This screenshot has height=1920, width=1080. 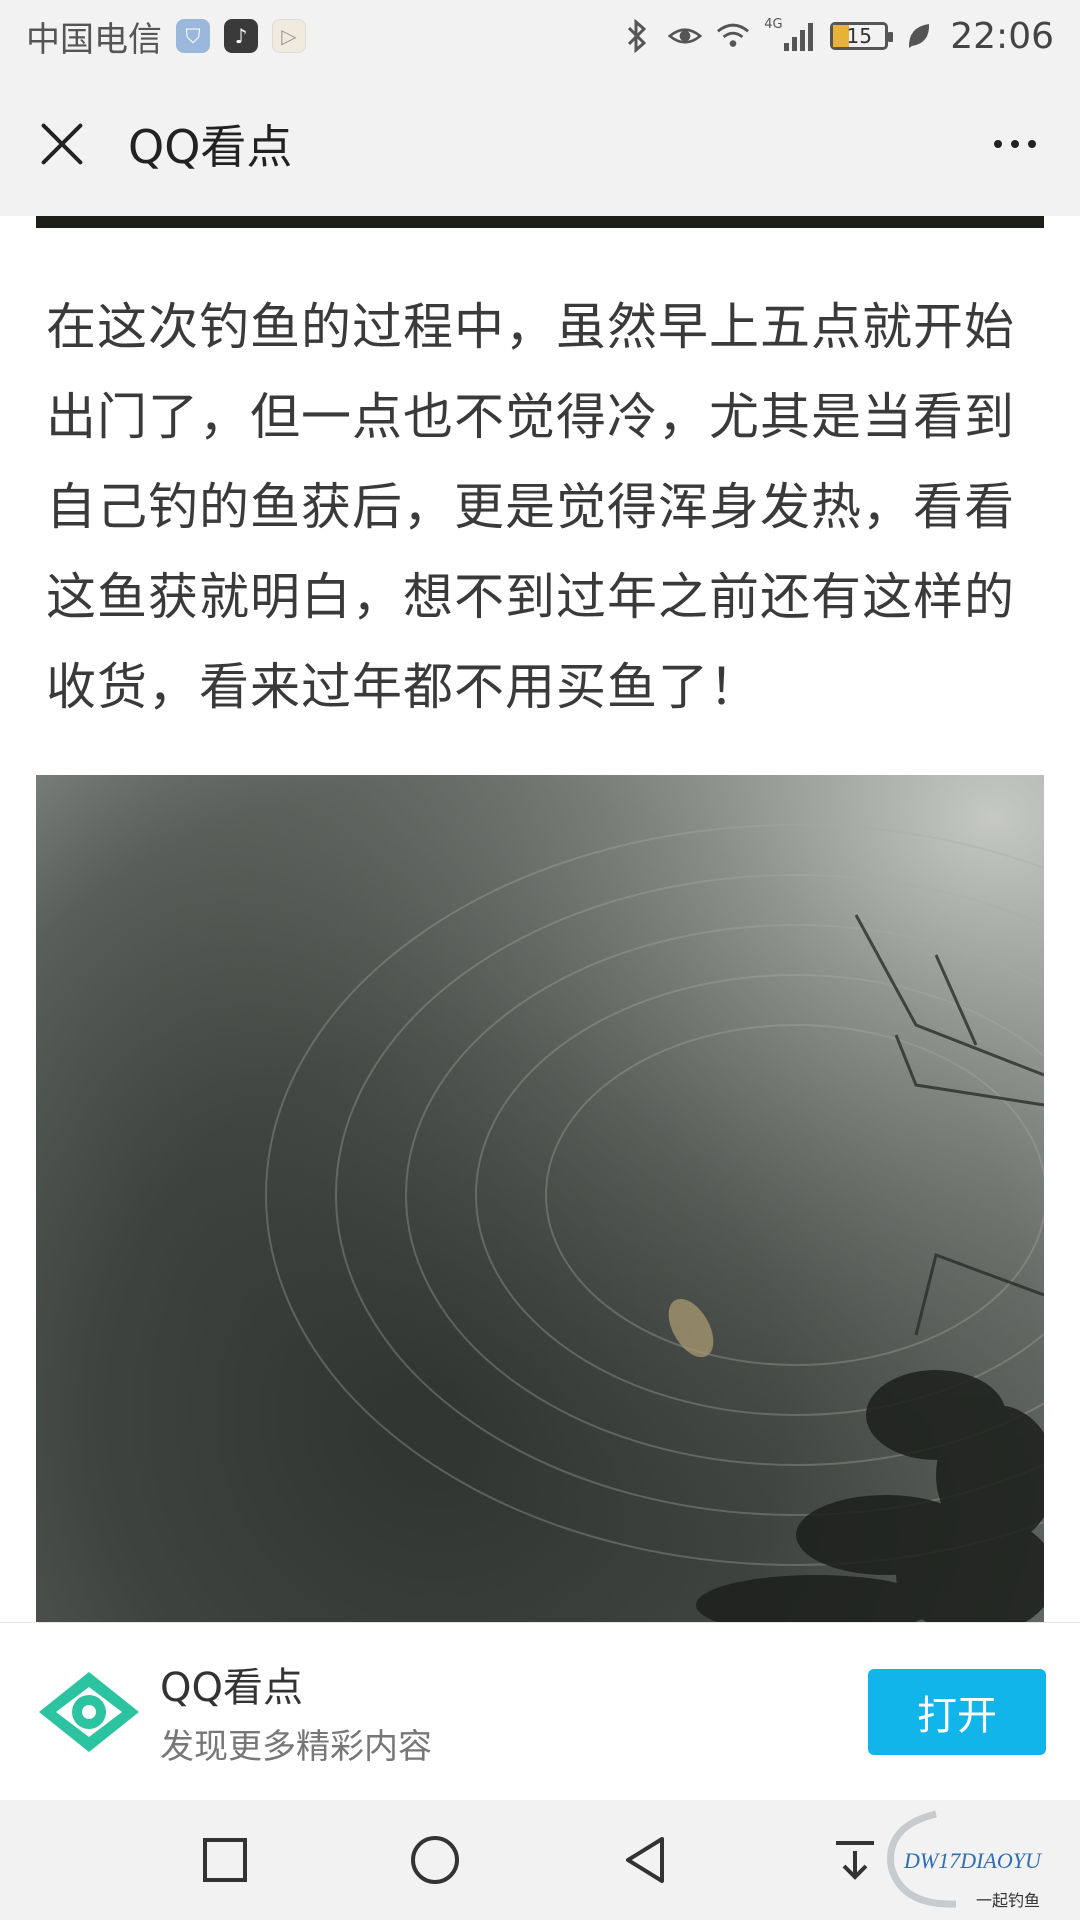 What do you see at coordinates (540, 222) in the screenshot?
I see `previous-image-edge` at bounding box center [540, 222].